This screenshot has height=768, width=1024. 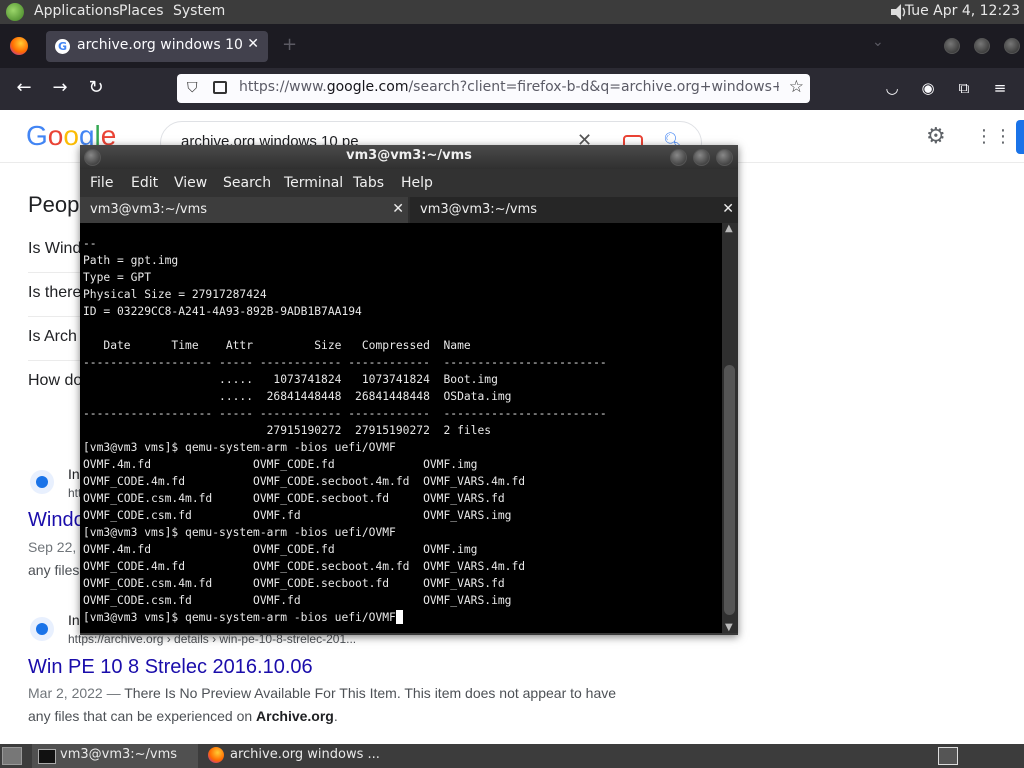 I want to click on terminal-title: vm3@vm3:~/vms, so click(x=409, y=155).